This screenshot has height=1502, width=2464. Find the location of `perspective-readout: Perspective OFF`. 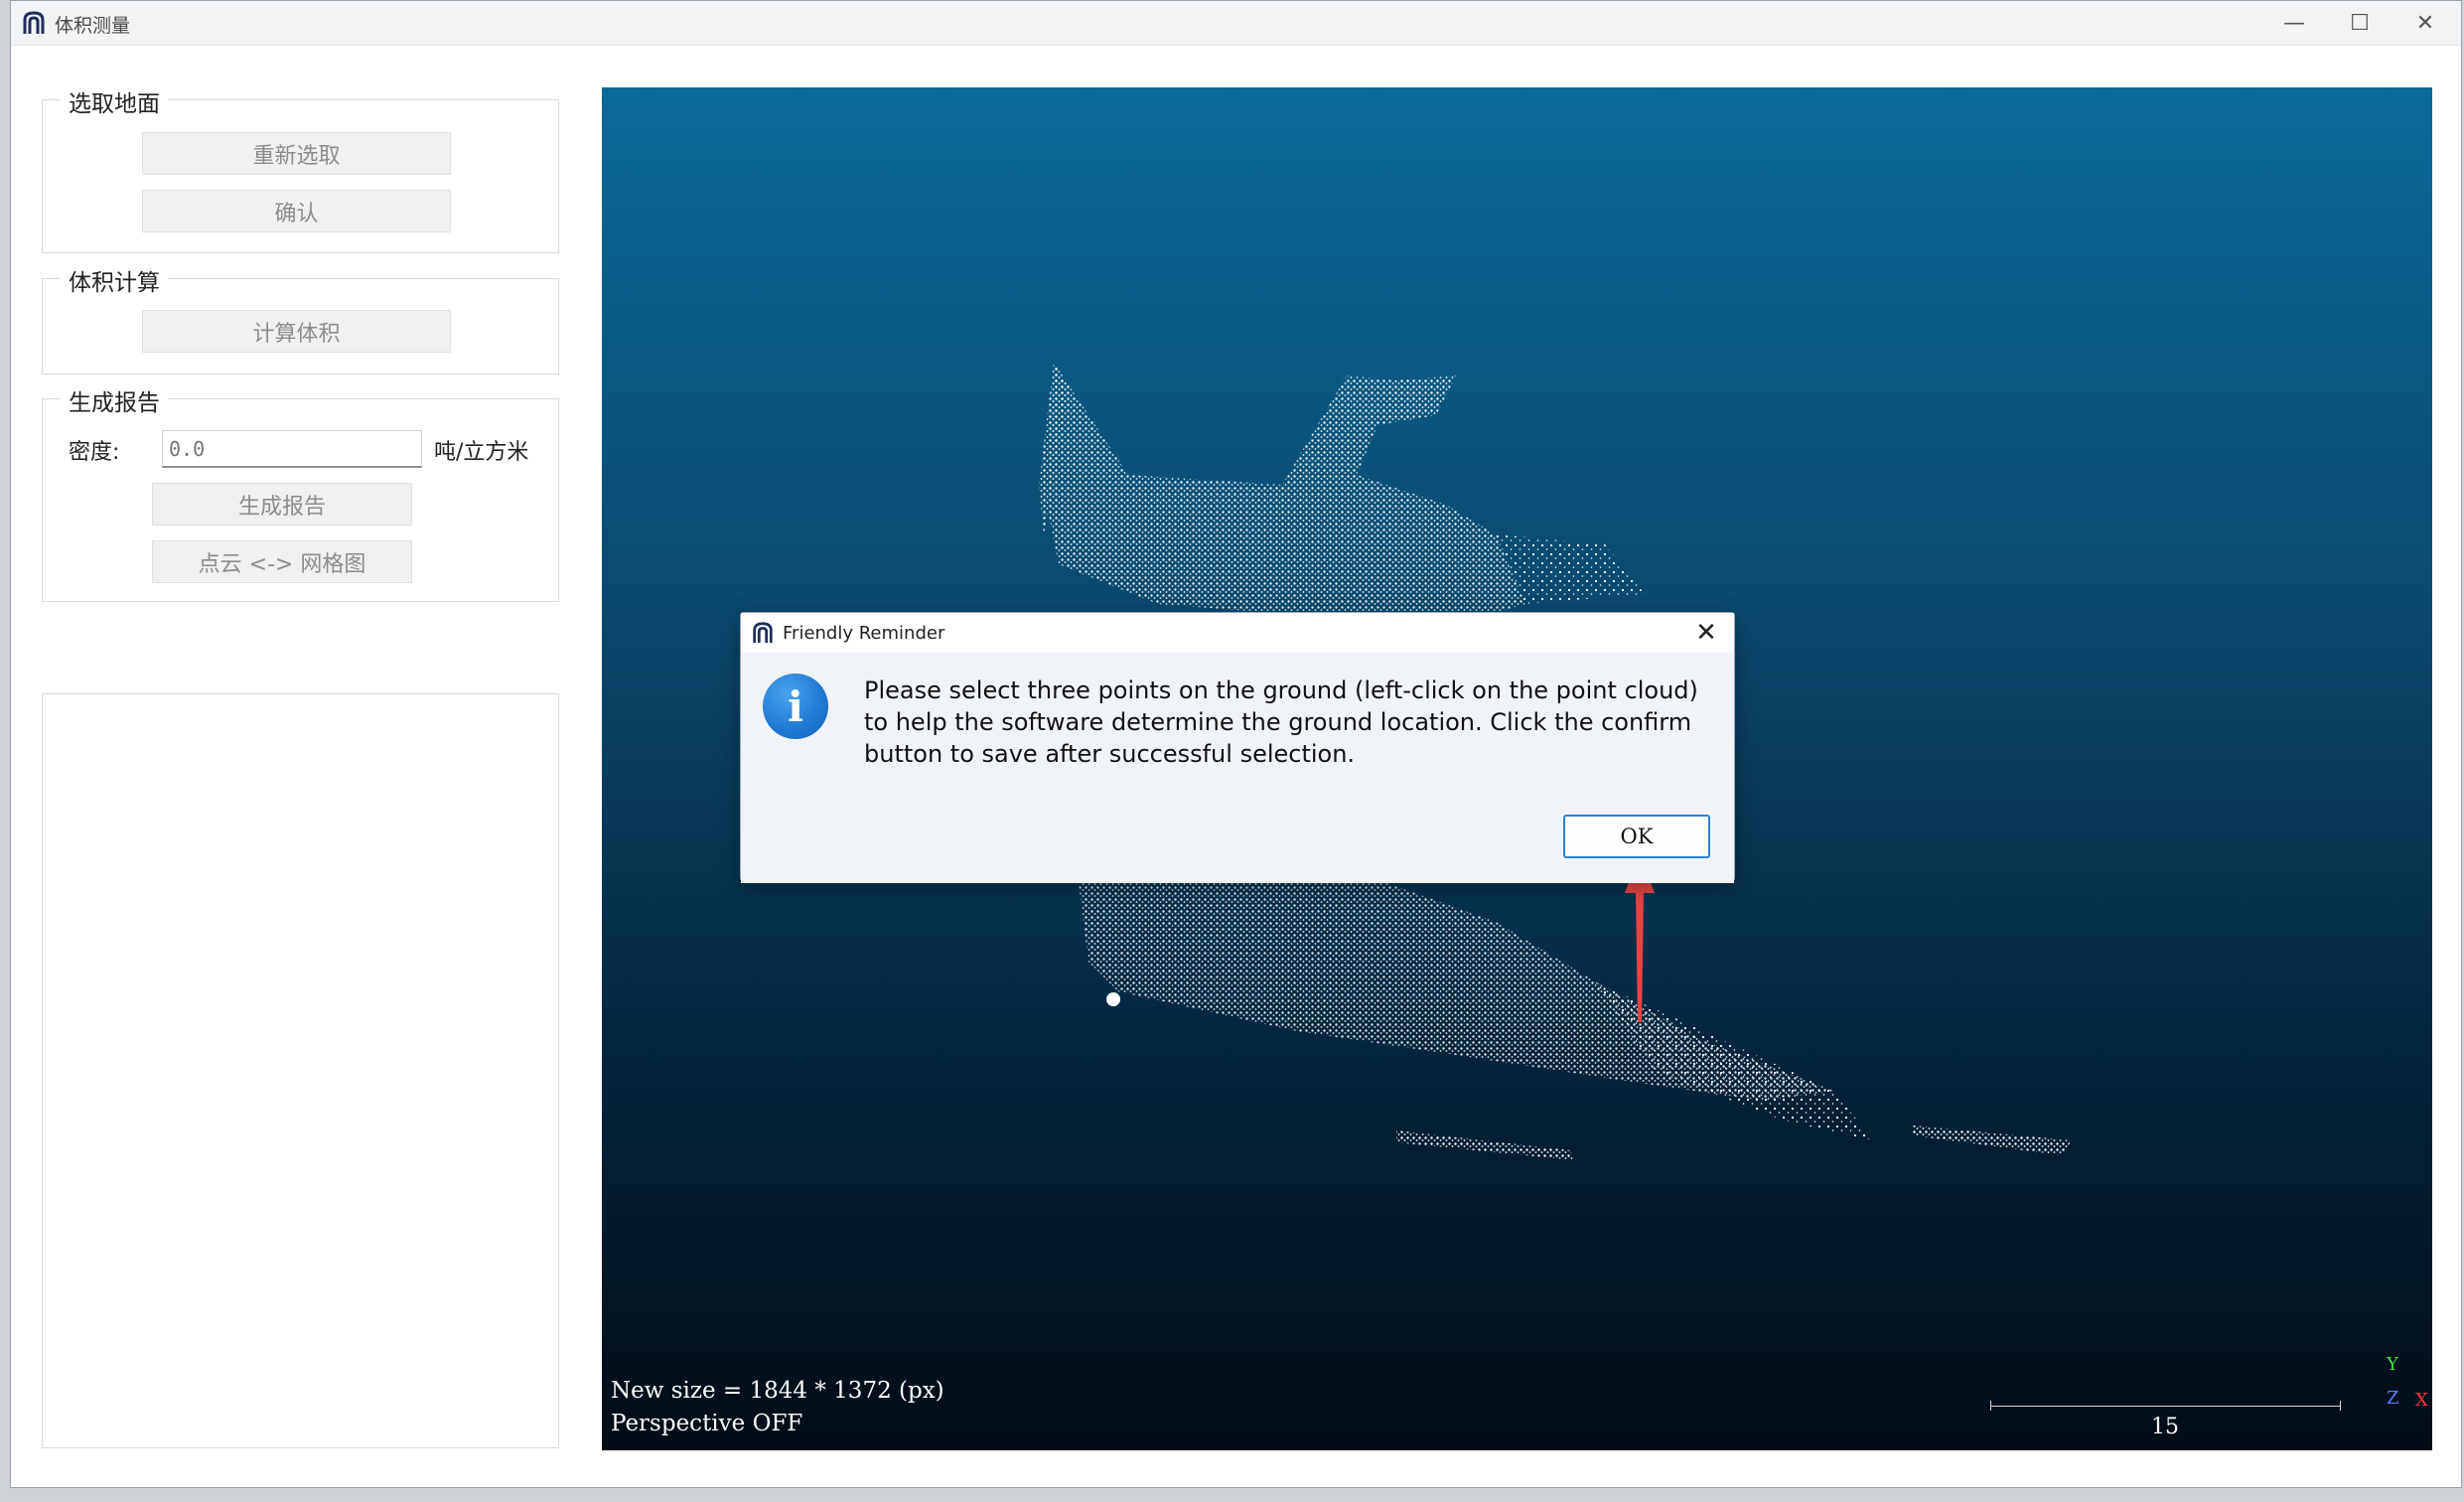

perspective-readout: Perspective OFF is located at coordinates (707, 1423).